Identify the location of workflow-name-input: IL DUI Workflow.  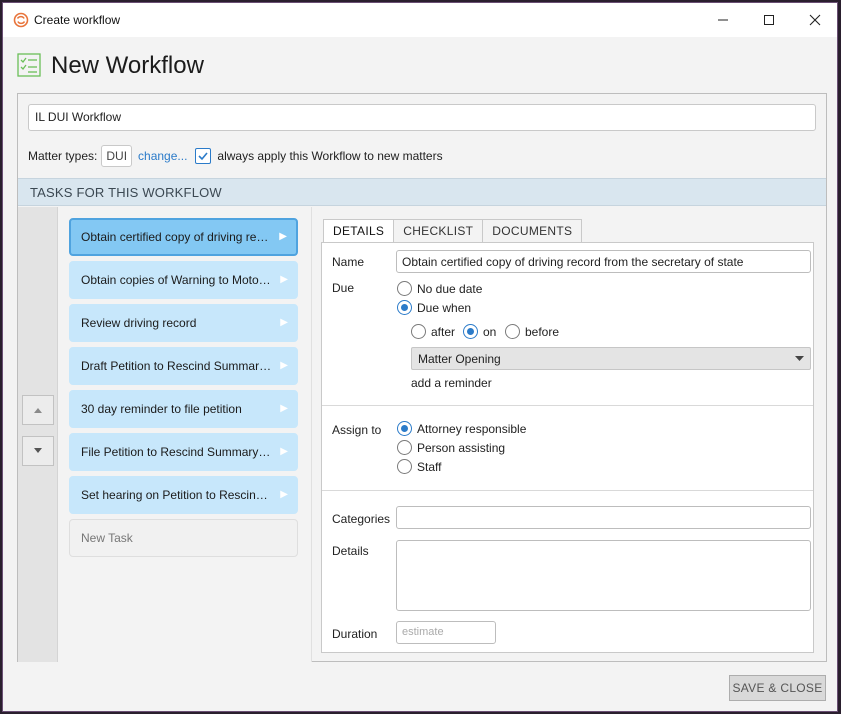
(422, 117).